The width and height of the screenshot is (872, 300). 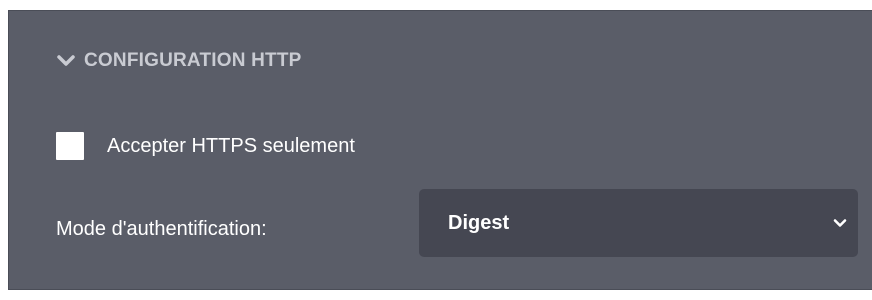 What do you see at coordinates (231, 146) in the screenshot?
I see `https-only-label: Accepter HTTPS seulement` at bounding box center [231, 146].